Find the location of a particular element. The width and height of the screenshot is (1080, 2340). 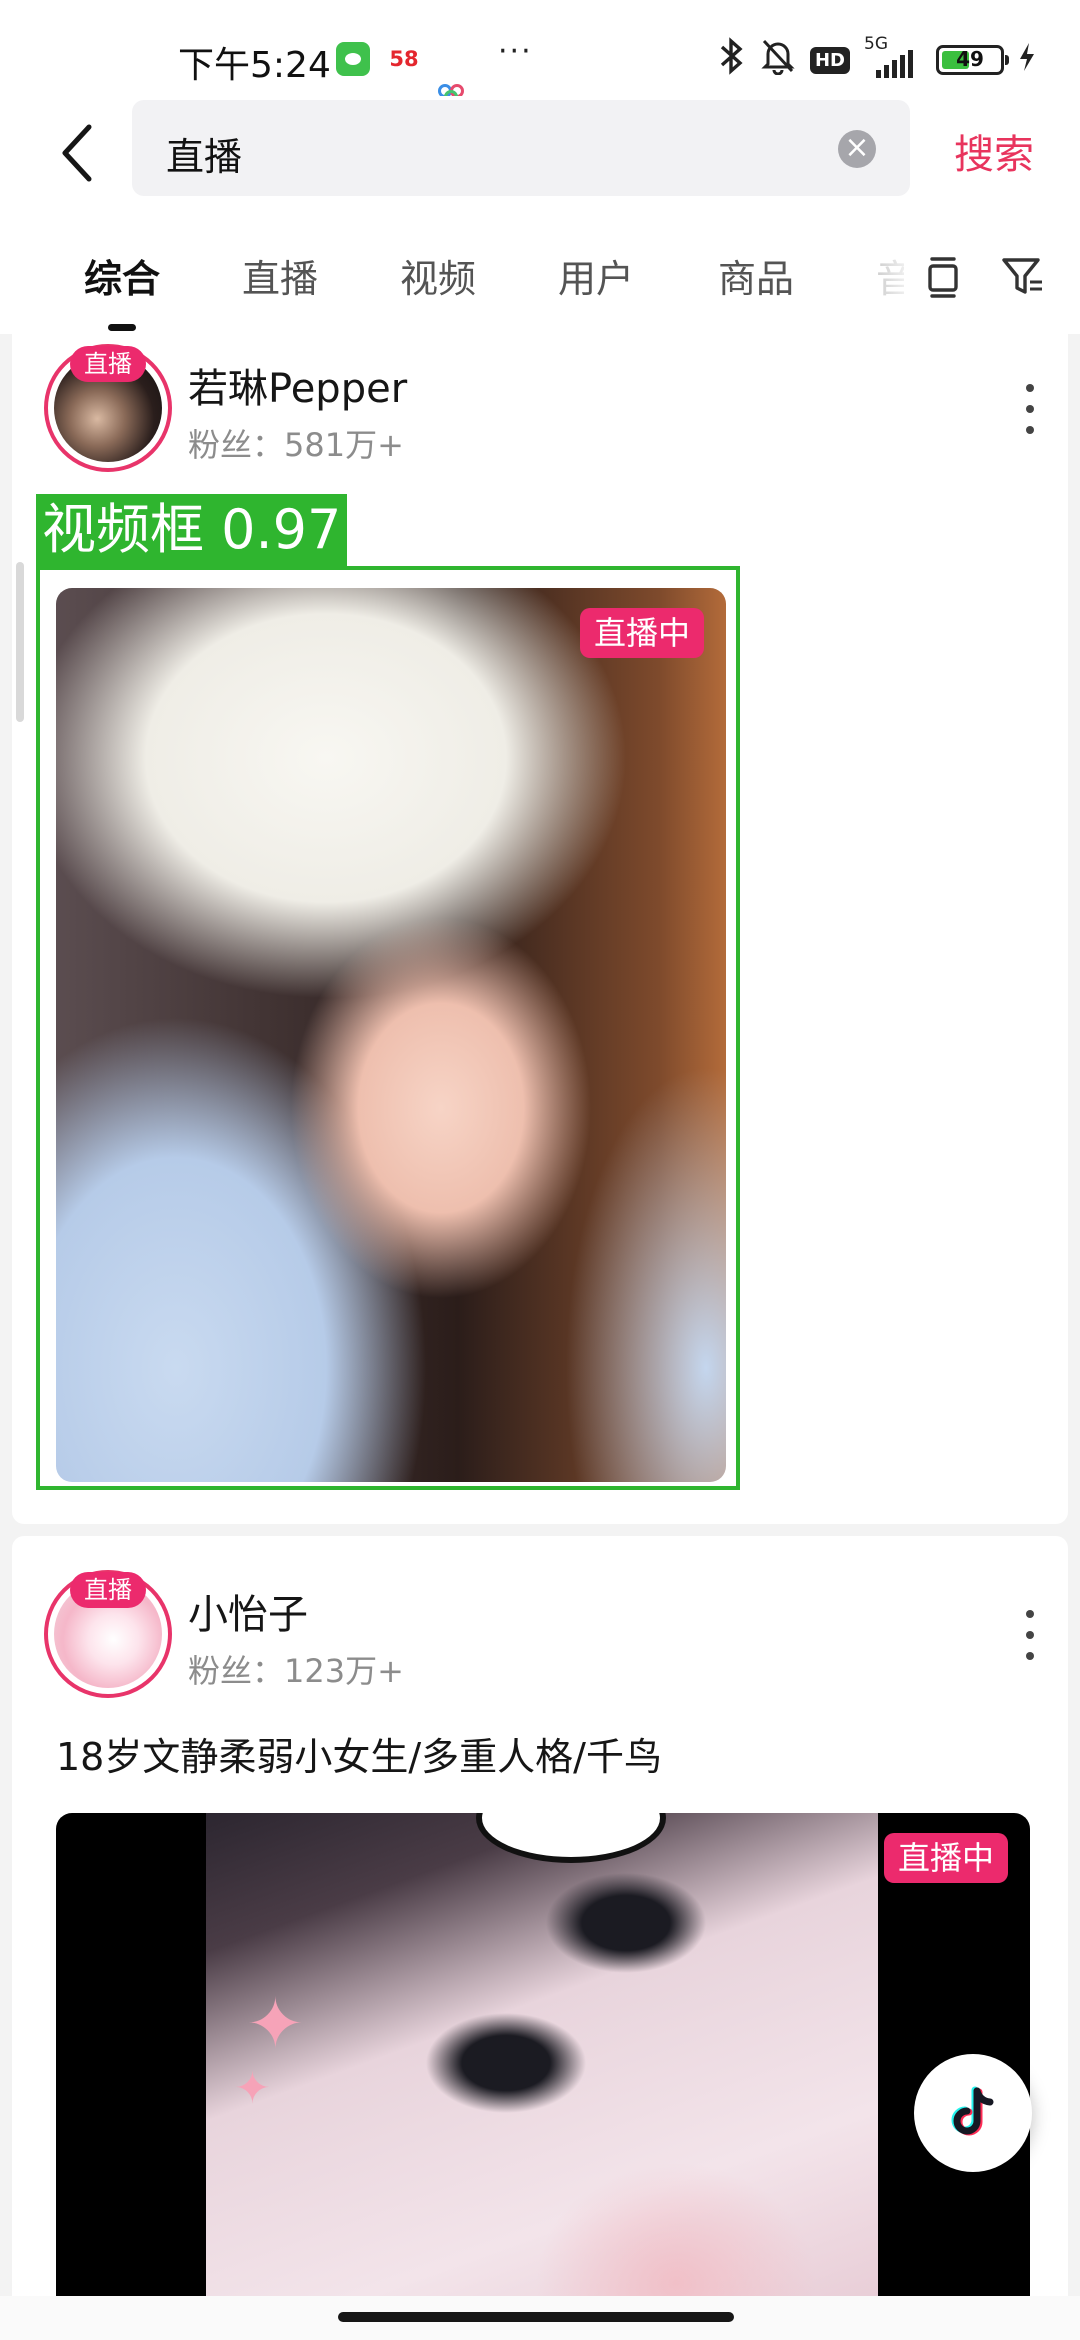

hd-voice-icon: HD is located at coordinates (829, 60).